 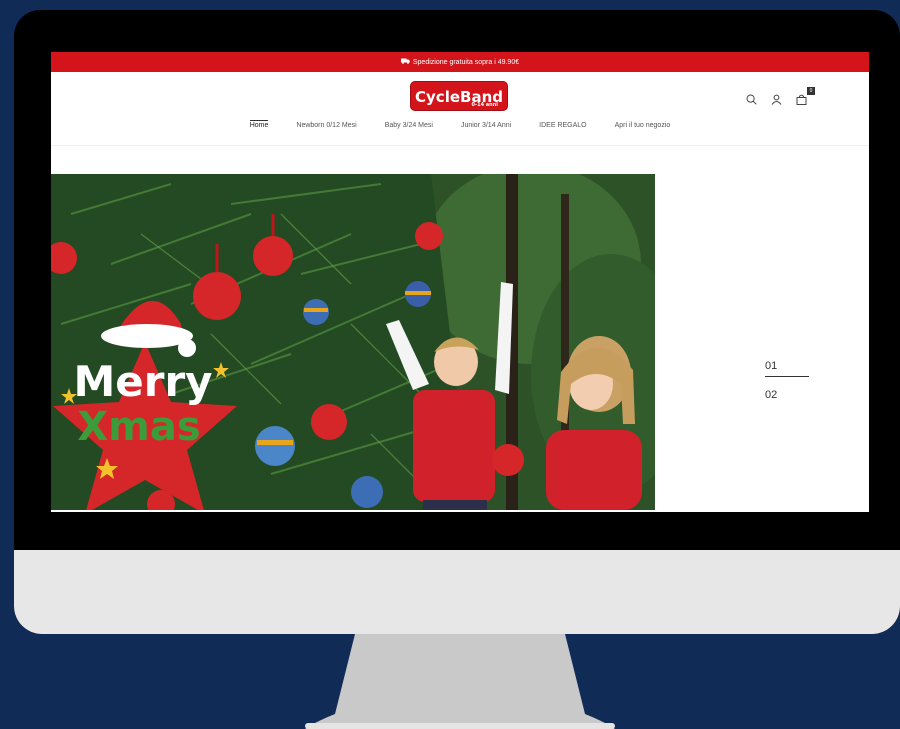 What do you see at coordinates (409, 126) in the screenshot?
I see `nav-item-baby: Baby 3/24 Mesi` at bounding box center [409, 126].